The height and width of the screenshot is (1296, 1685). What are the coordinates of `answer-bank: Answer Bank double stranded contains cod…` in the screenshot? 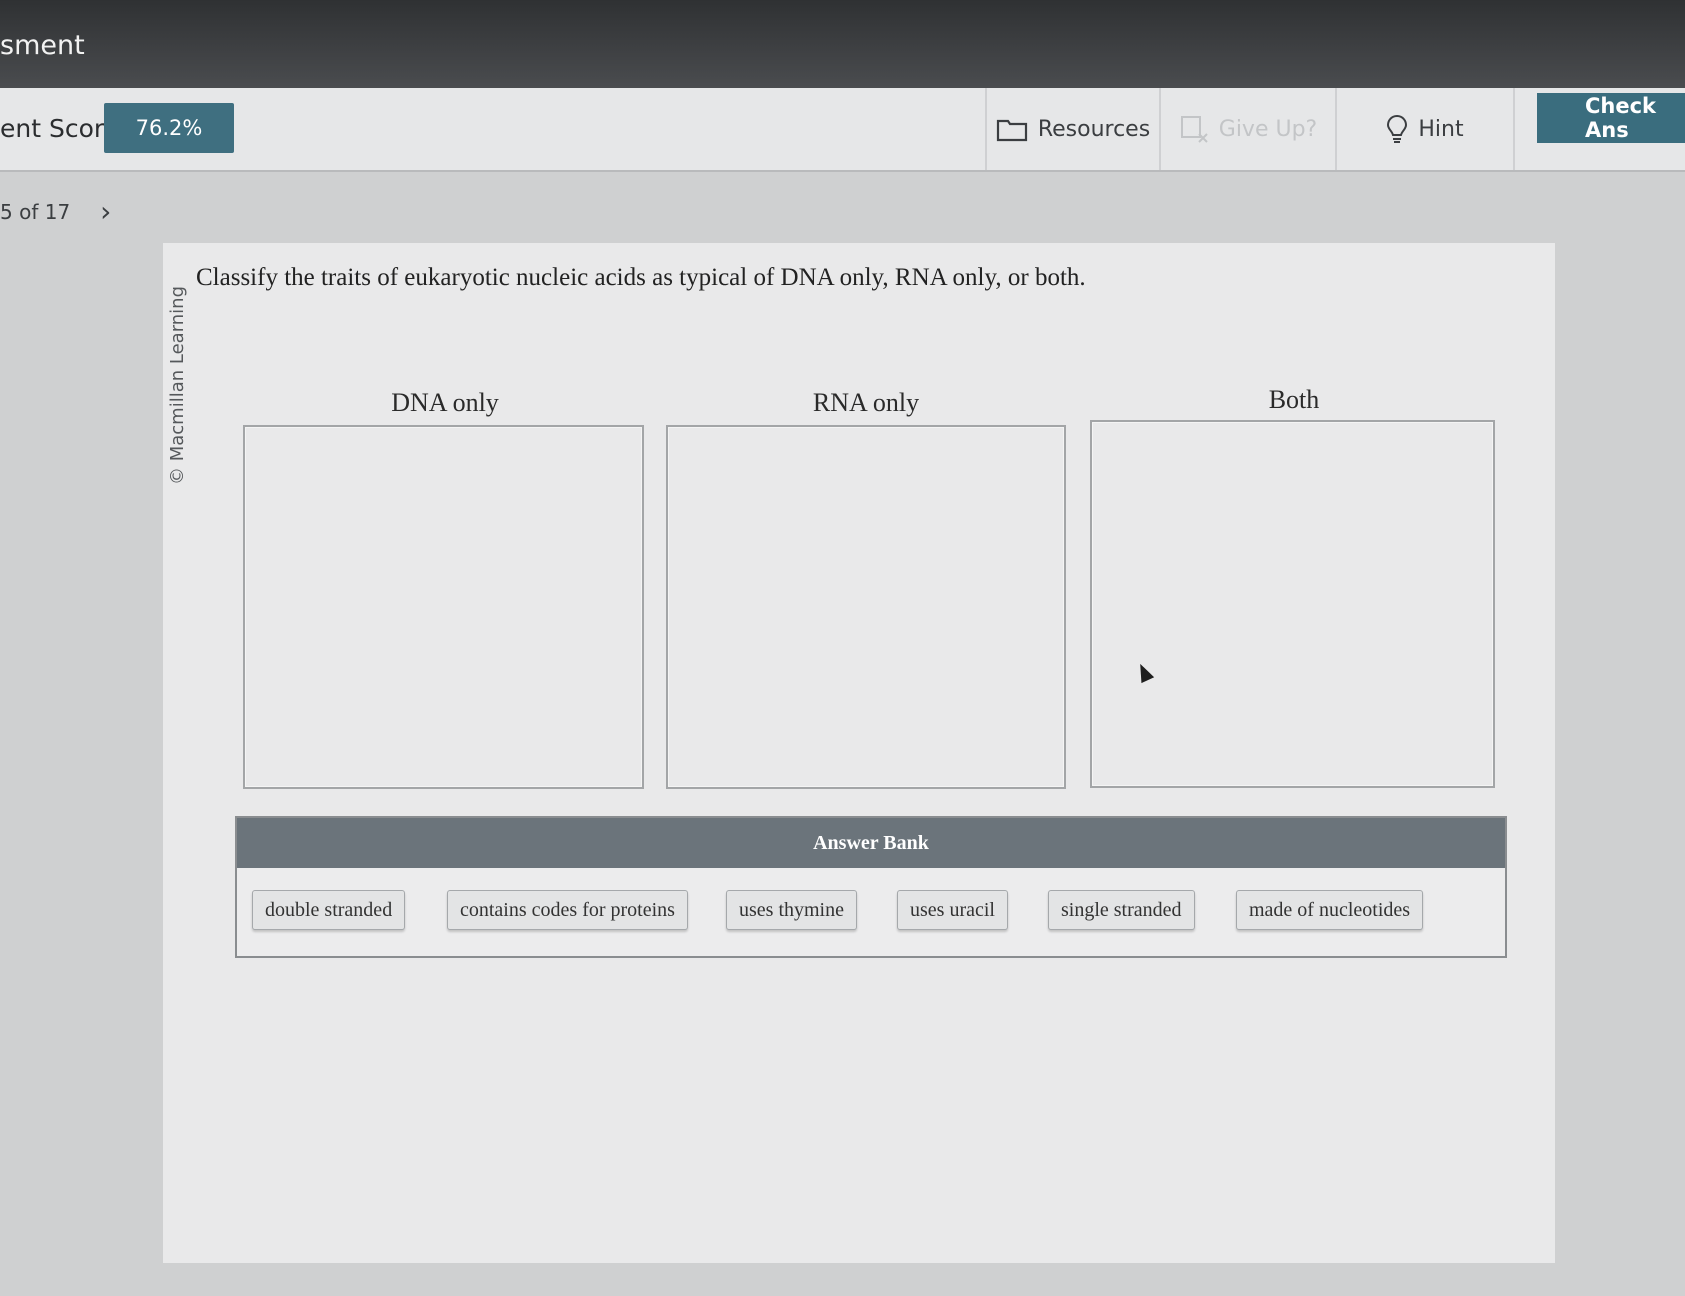 It's located at (871, 887).